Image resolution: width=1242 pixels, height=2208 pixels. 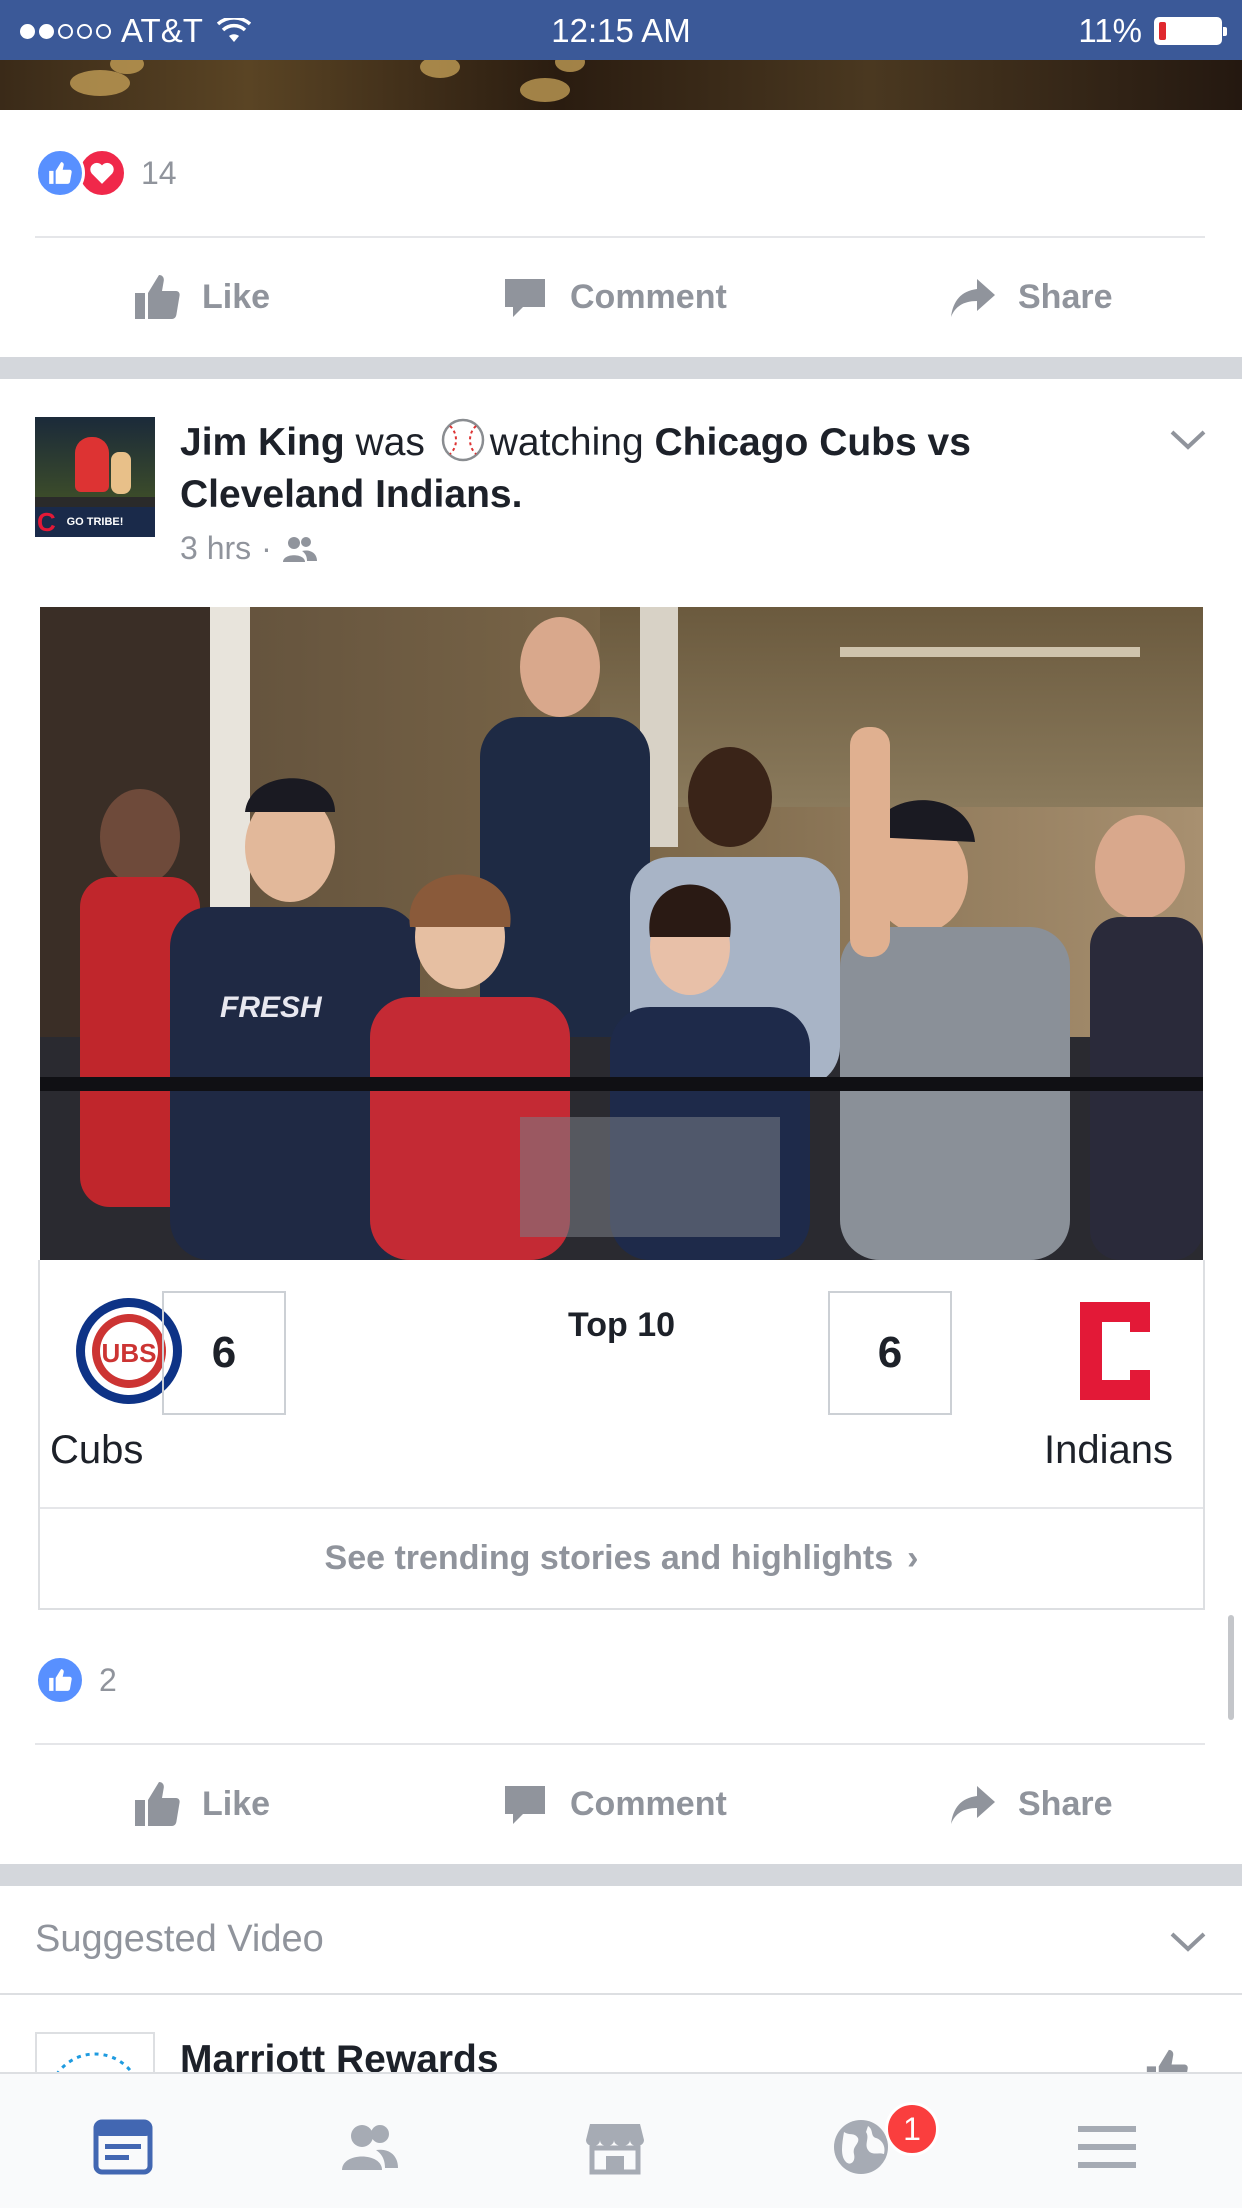 I want to click on reaction-count: 14, so click(x=159, y=172).